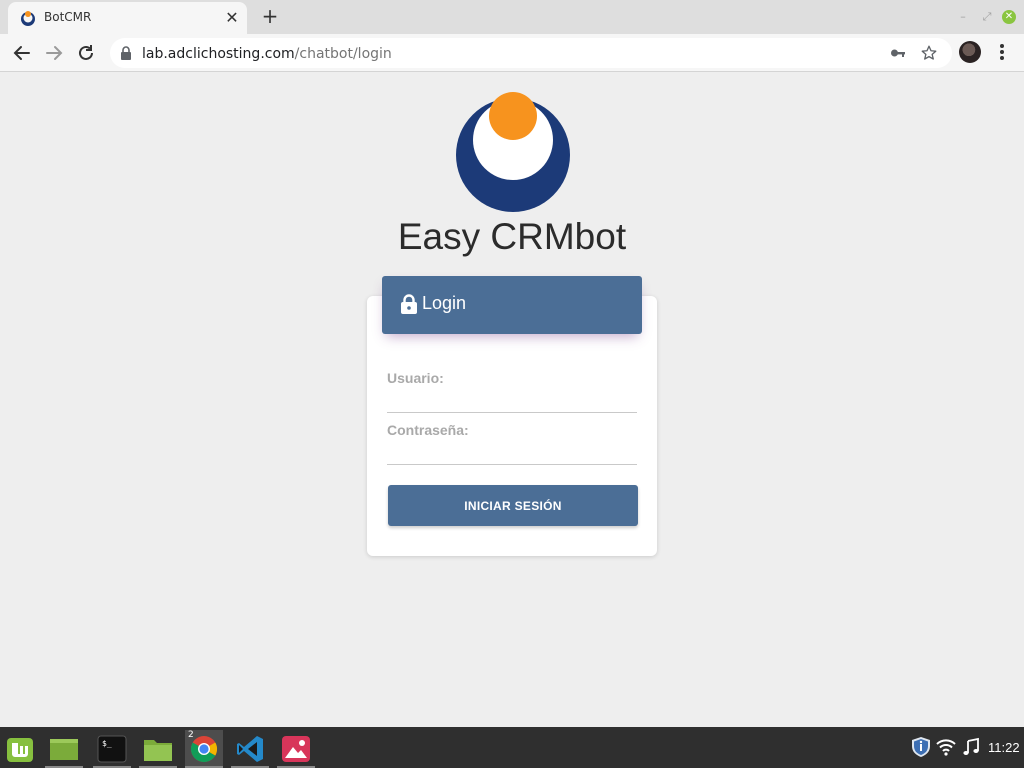 Image resolution: width=1024 pixels, height=768 pixels. Describe the element at coordinates (512, 401) in the screenshot. I see `username-input` at that location.